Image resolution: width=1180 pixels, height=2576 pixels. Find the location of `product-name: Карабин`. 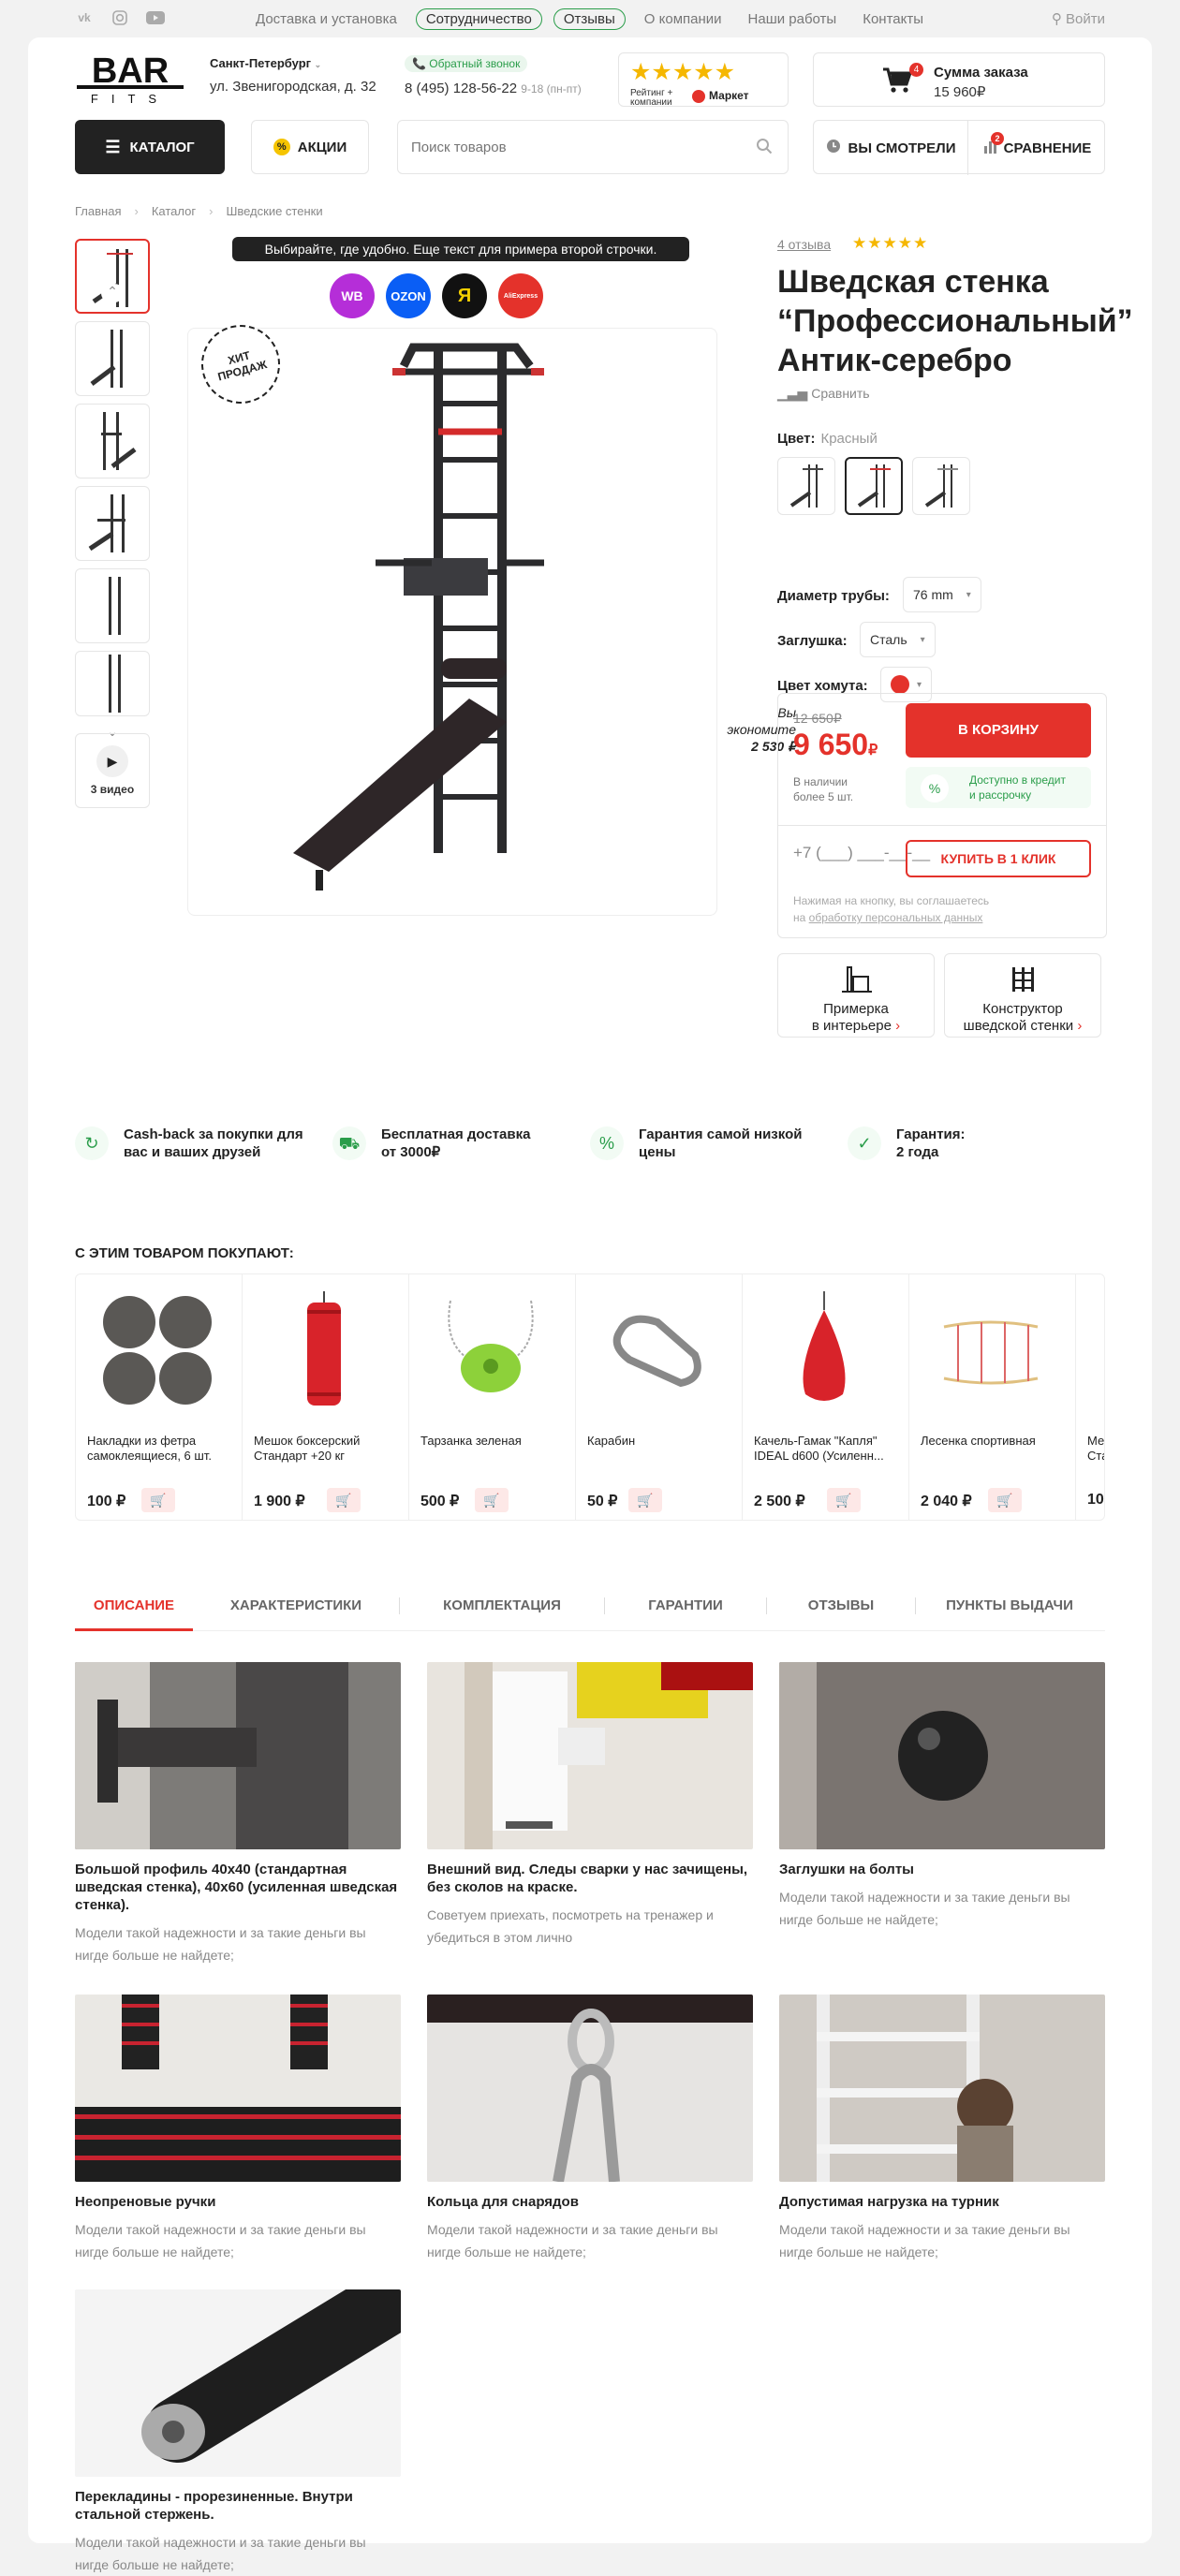

product-name: Карабин is located at coordinates (611, 1441).